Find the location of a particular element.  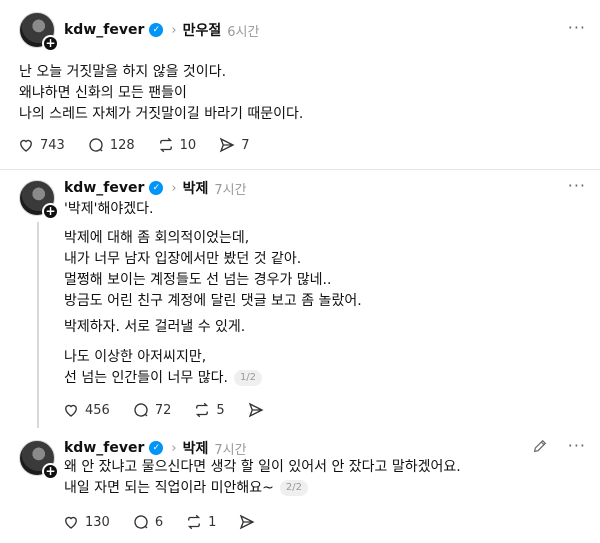

post-text-line: 나의 스레드 자체가 거짓말이길 바라기 때문이다. is located at coordinates (161, 114).